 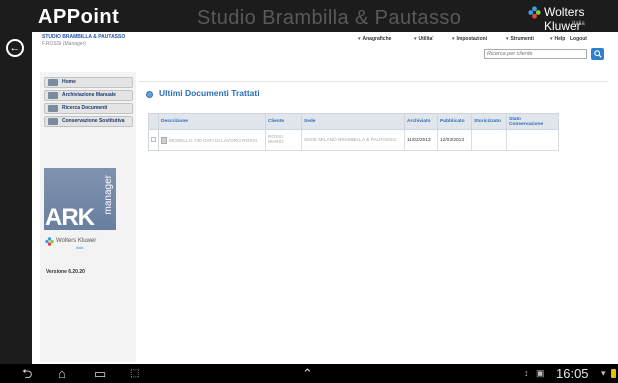 I want to click on cell-sede: SEDE MILANO BRAMBILLA & PAUTASSO, so click(x=353, y=140).